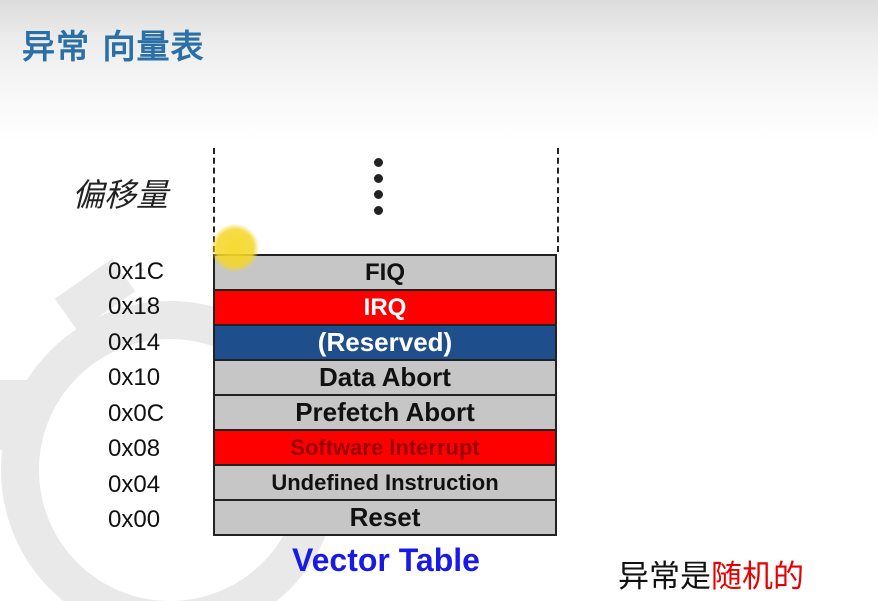 The width and height of the screenshot is (878, 601). I want to click on vector-row: Prefetch Abort, so click(385, 413).